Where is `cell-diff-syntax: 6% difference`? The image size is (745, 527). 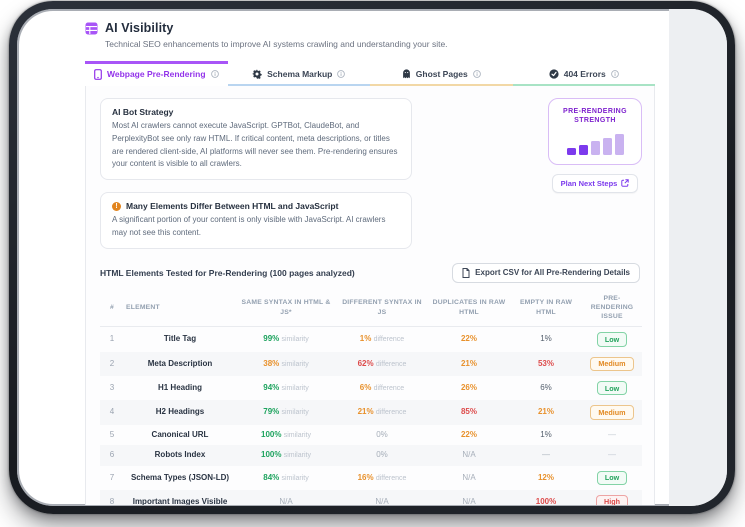 cell-diff-syntax: 6% difference is located at coordinates (382, 387).